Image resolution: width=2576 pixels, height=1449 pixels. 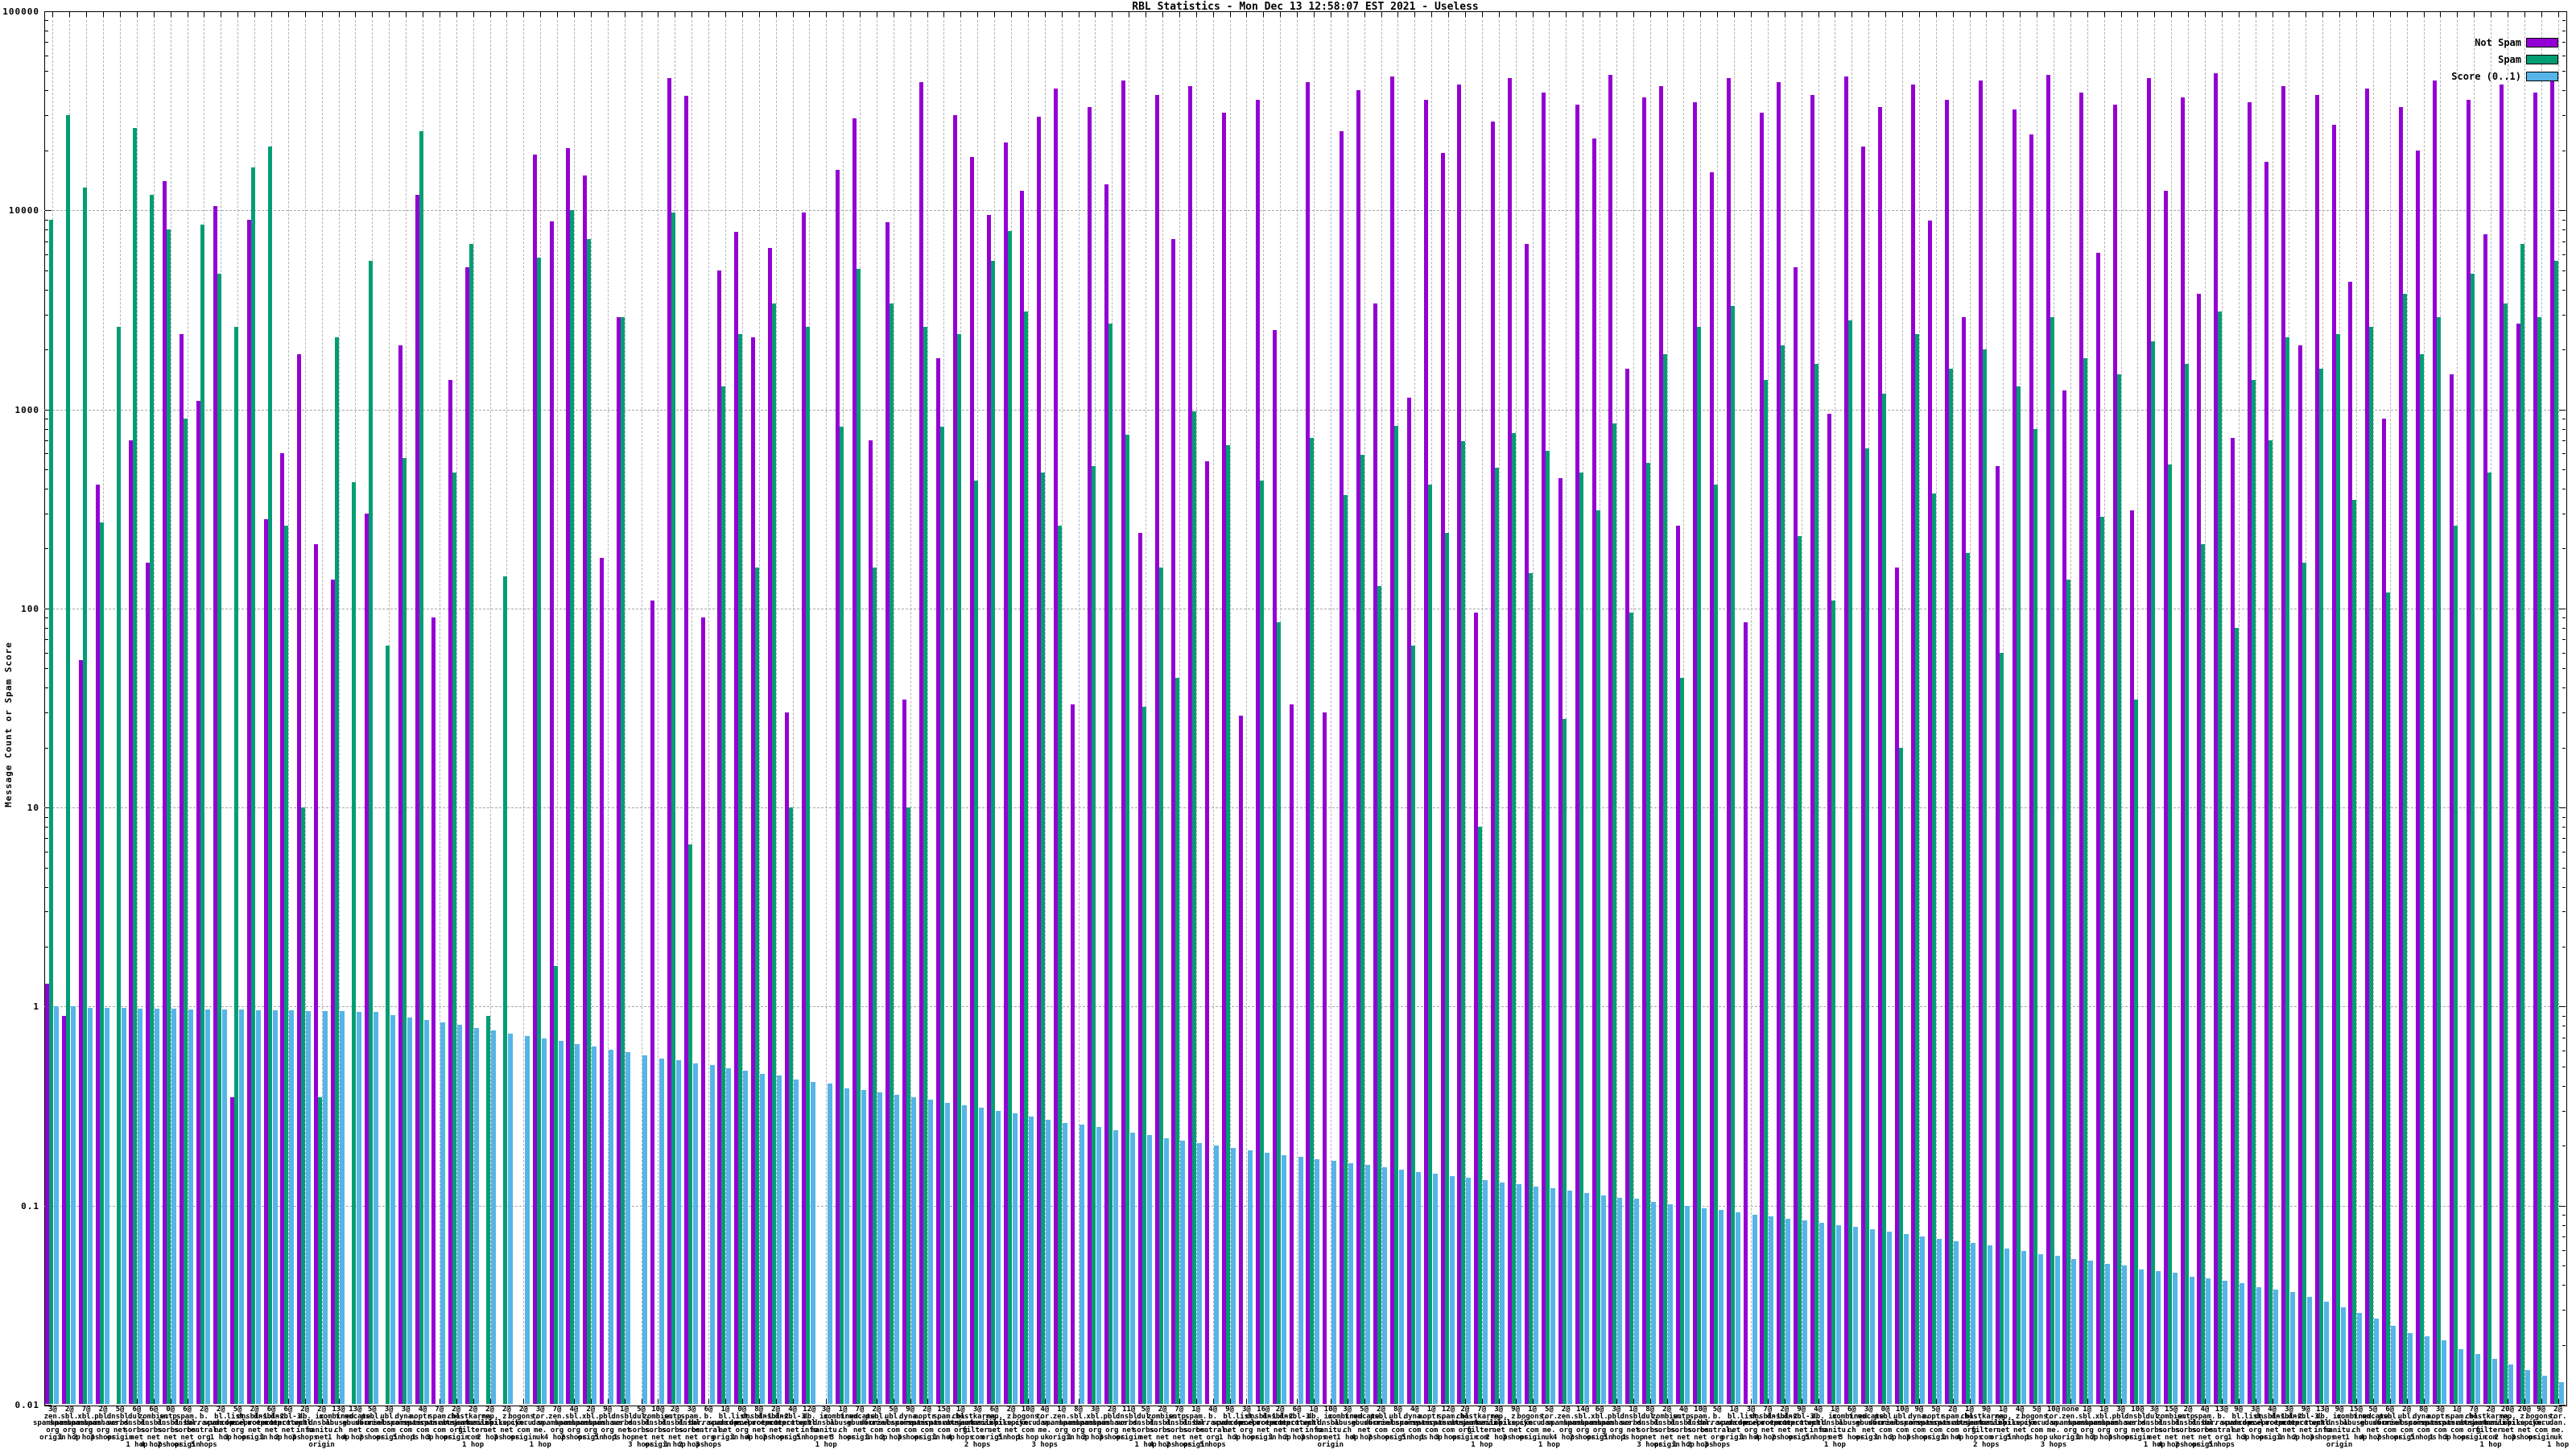 What do you see at coordinates (2542, 59) in the screenshot?
I see `spam-swatch` at bounding box center [2542, 59].